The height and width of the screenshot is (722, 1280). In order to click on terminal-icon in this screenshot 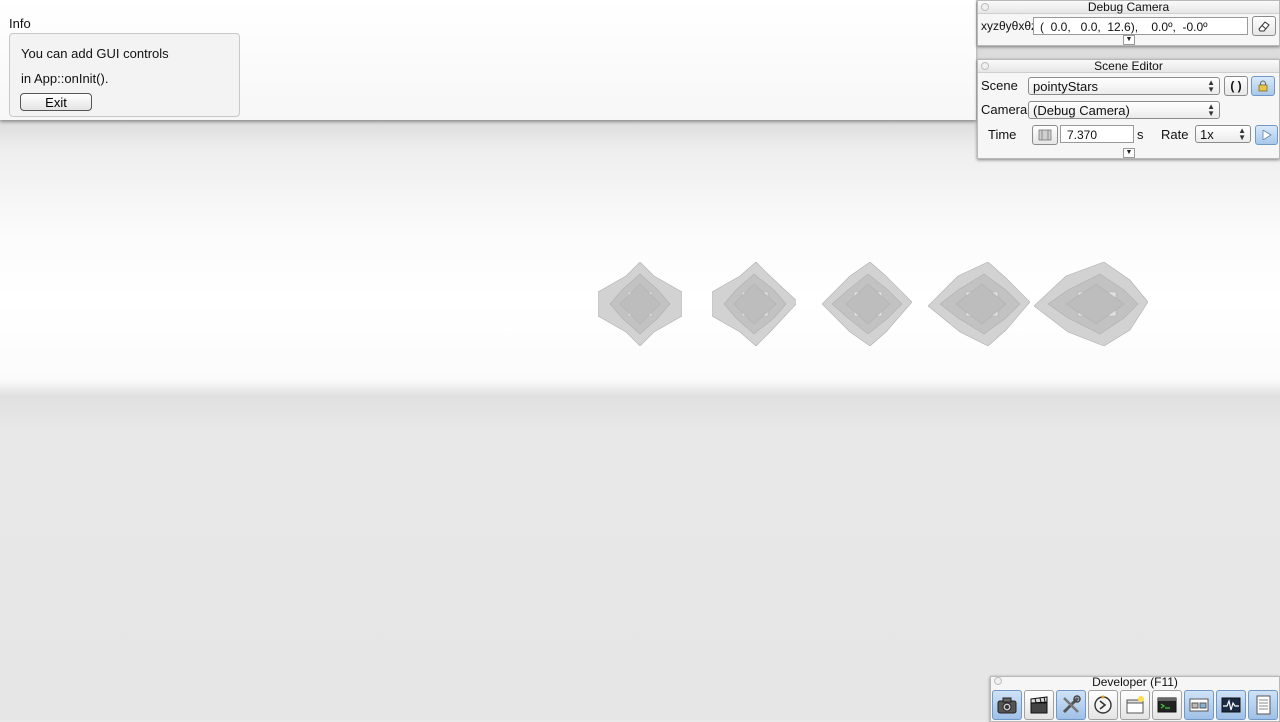, I will do `click(1167, 705)`.